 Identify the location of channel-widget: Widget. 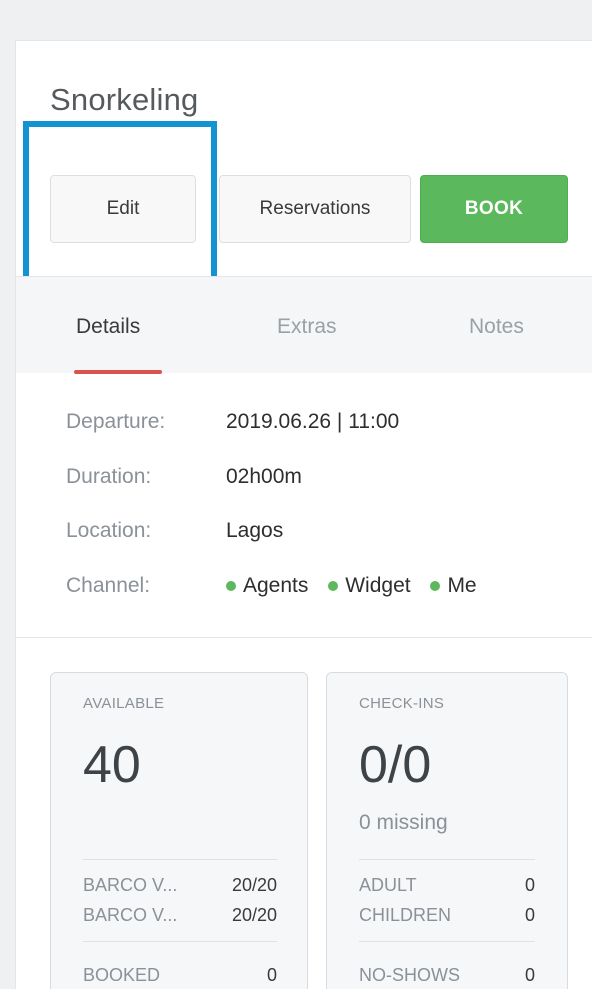
(369, 586).